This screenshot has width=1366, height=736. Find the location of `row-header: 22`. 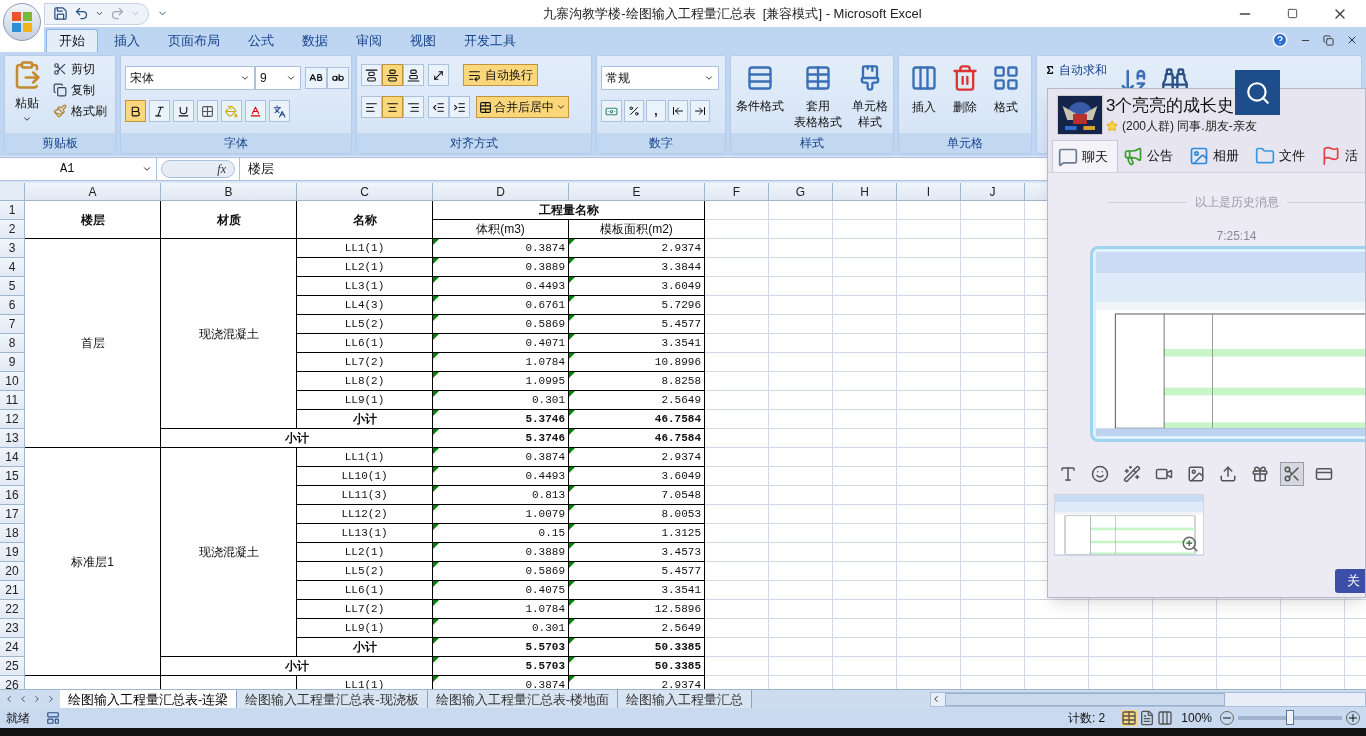

row-header: 22 is located at coordinates (12, 609).